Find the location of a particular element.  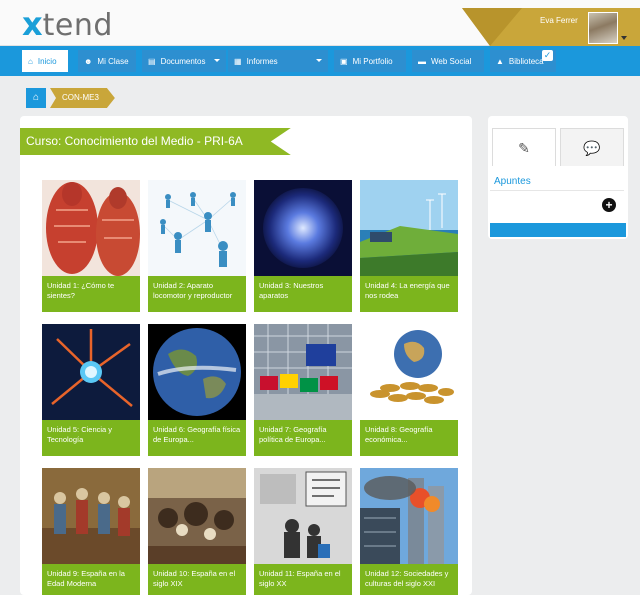

franco-photo-image is located at coordinates (303, 516).